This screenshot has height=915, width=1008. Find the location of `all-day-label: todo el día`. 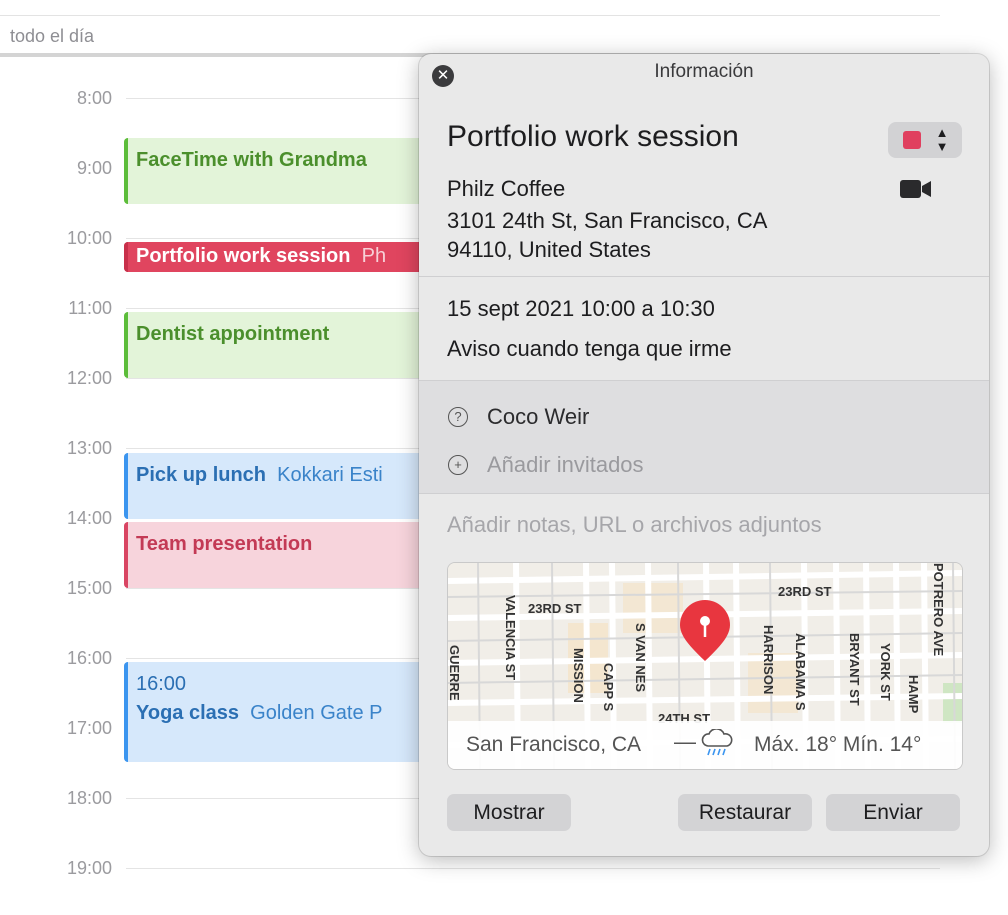

all-day-label: todo el día is located at coordinates (52, 36).